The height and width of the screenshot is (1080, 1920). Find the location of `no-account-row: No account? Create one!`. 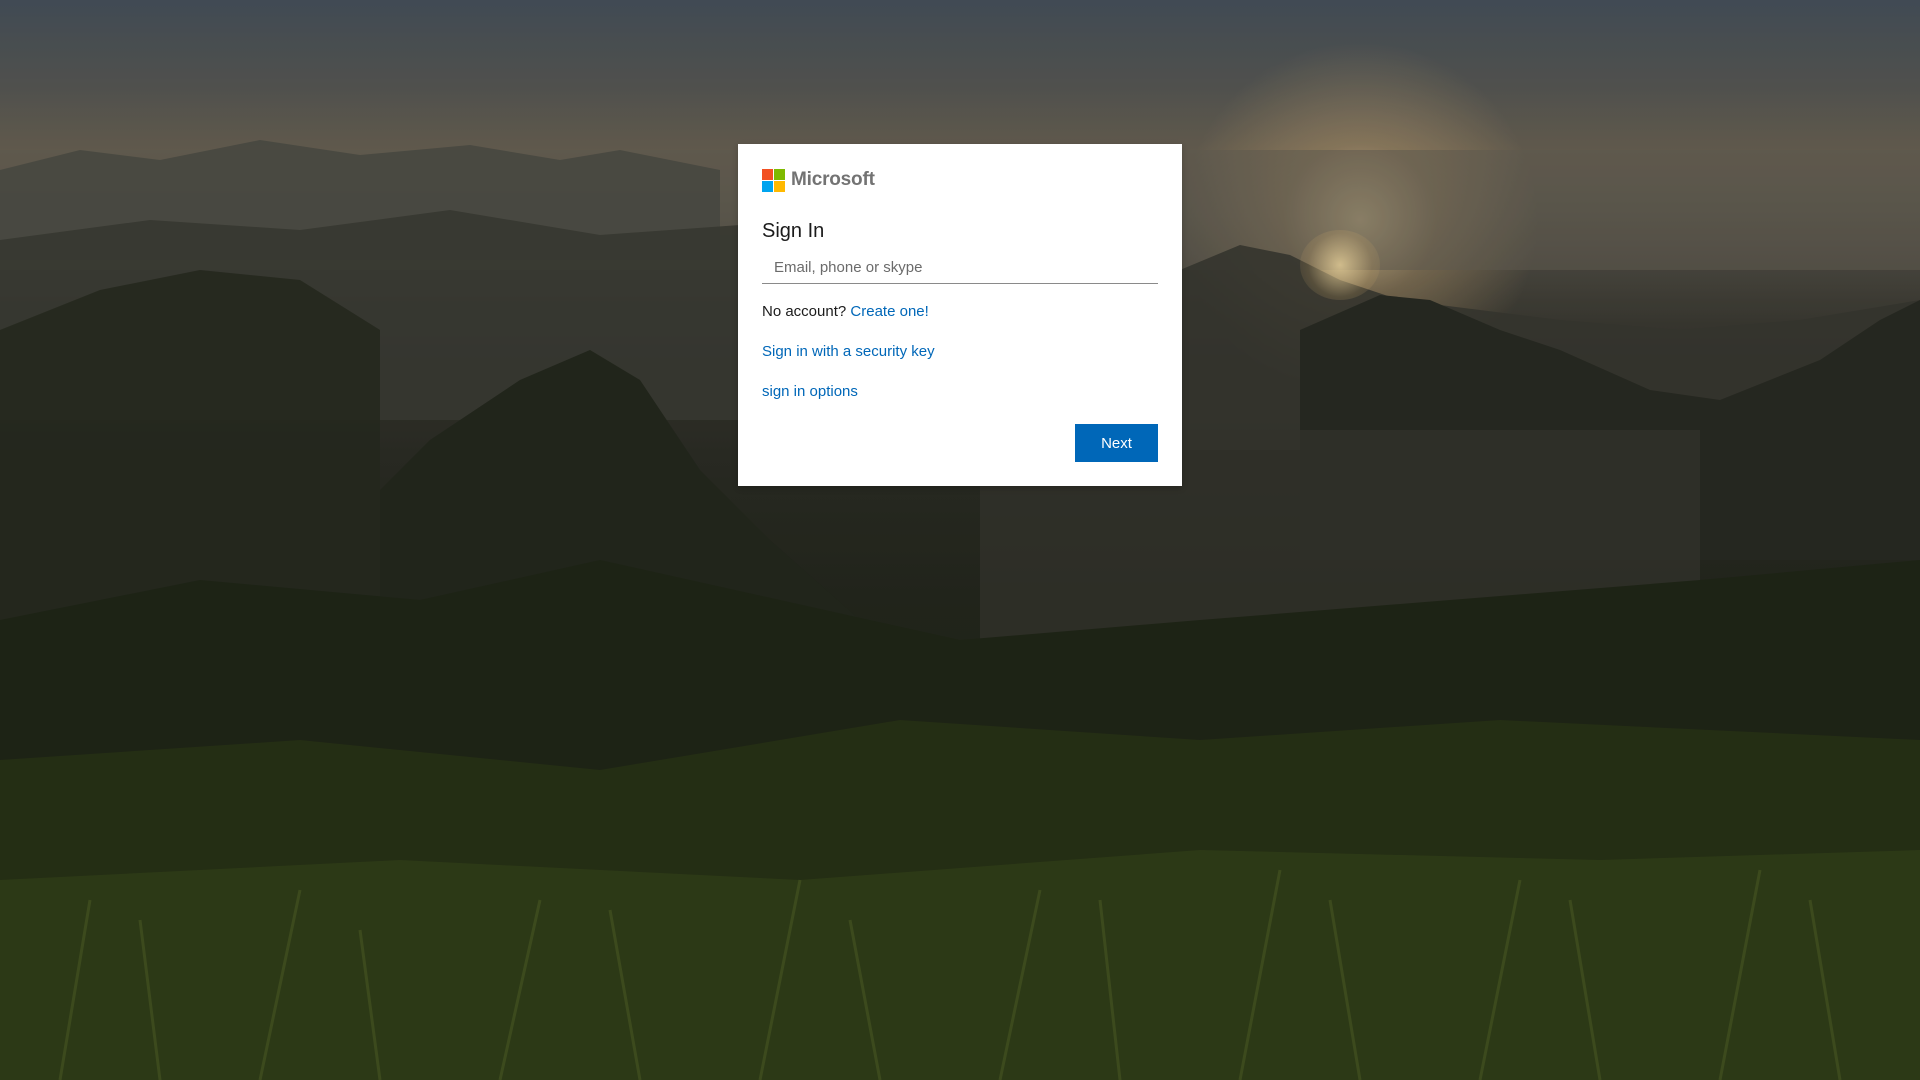

no-account-row: No account? Create one! is located at coordinates (960, 312).